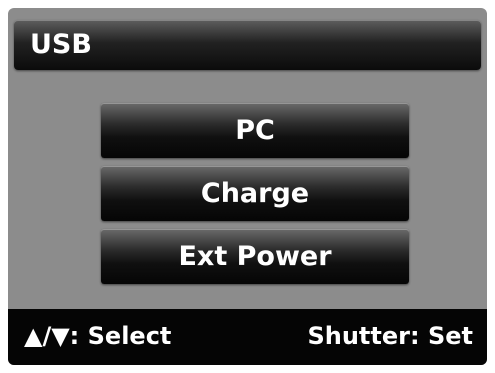 Image resolution: width=495 pixels, height=373 pixels. I want to click on title-bar: USB, so click(247, 45).